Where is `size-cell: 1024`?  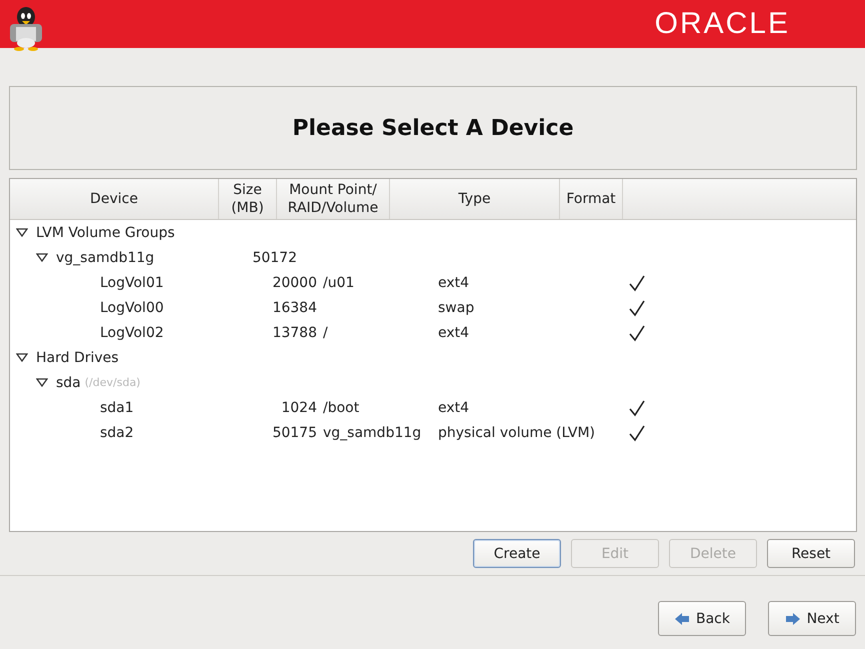
size-cell: 1024 is located at coordinates (299, 408).